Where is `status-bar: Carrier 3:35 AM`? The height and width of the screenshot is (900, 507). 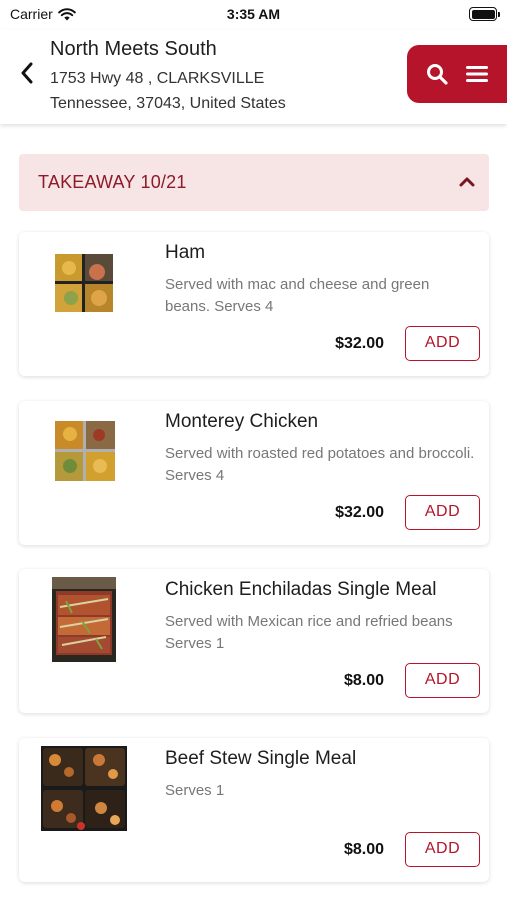 status-bar: Carrier 3:35 AM is located at coordinates (253, 15).